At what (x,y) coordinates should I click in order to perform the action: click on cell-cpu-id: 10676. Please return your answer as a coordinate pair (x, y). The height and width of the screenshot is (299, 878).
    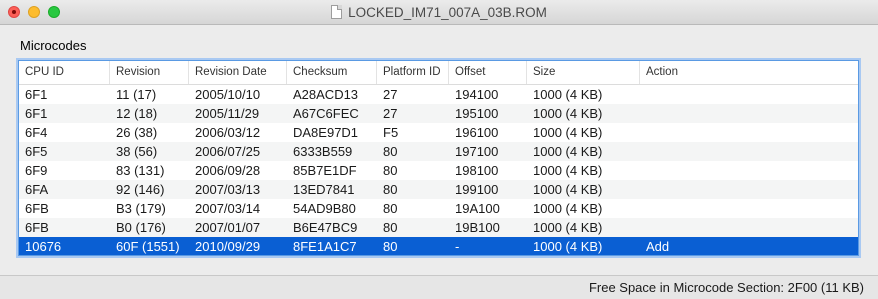
    Looking at the image, I should click on (43, 246).